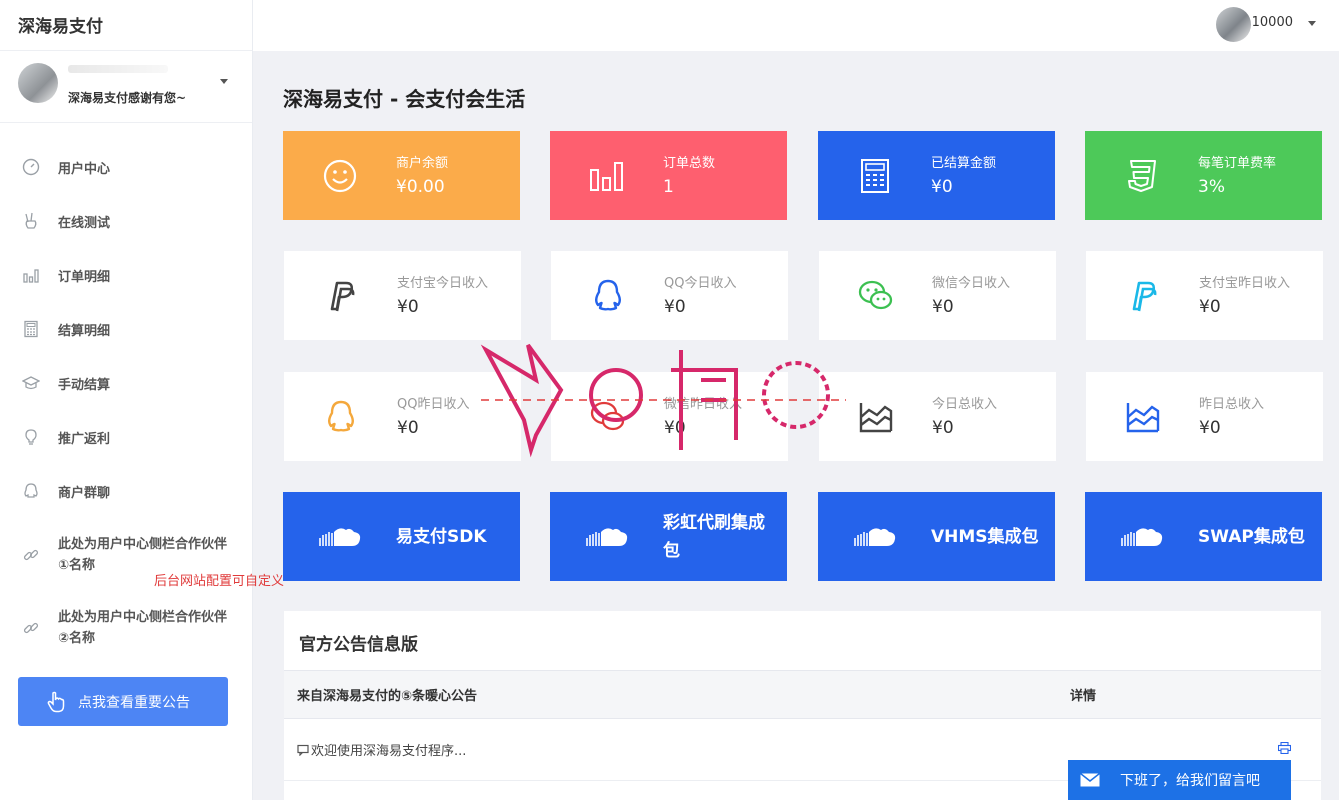 This screenshot has width=1339, height=800. Describe the element at coordinates (1142, 417) in the screenshot. I see `area-chart-icon` at that location.